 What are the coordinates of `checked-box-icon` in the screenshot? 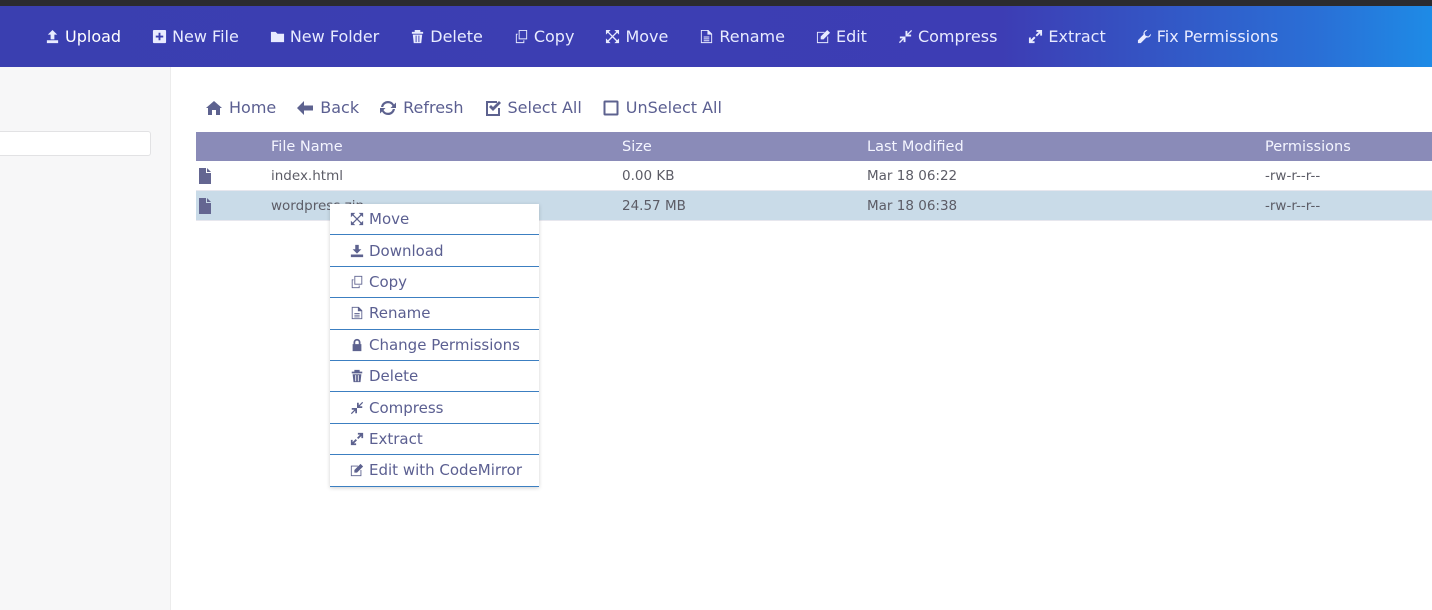 It's located at (493, 108).